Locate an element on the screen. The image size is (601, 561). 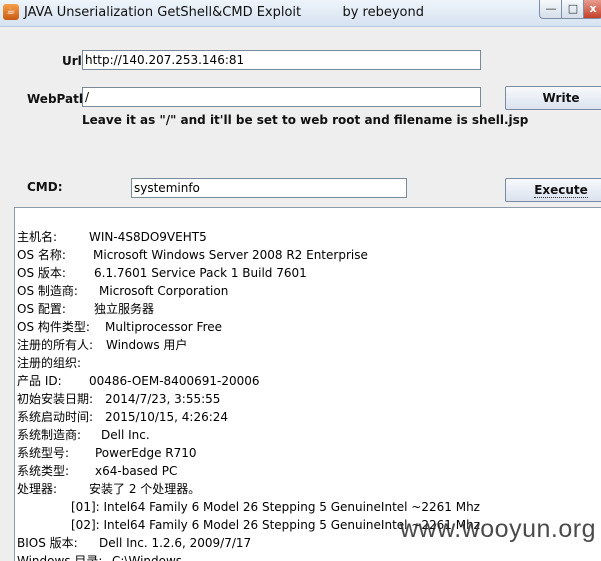
output-key: 处理器: is located at coordinates (37, 489).